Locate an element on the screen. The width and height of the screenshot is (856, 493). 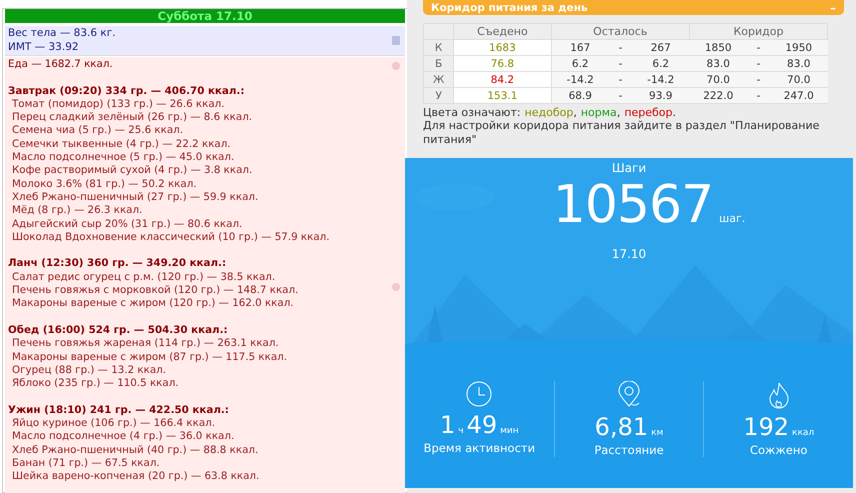
food-item: Кофе растворимый сухой (4 гр.) — 3.8 ккал. is located at coordinates (131, 171).